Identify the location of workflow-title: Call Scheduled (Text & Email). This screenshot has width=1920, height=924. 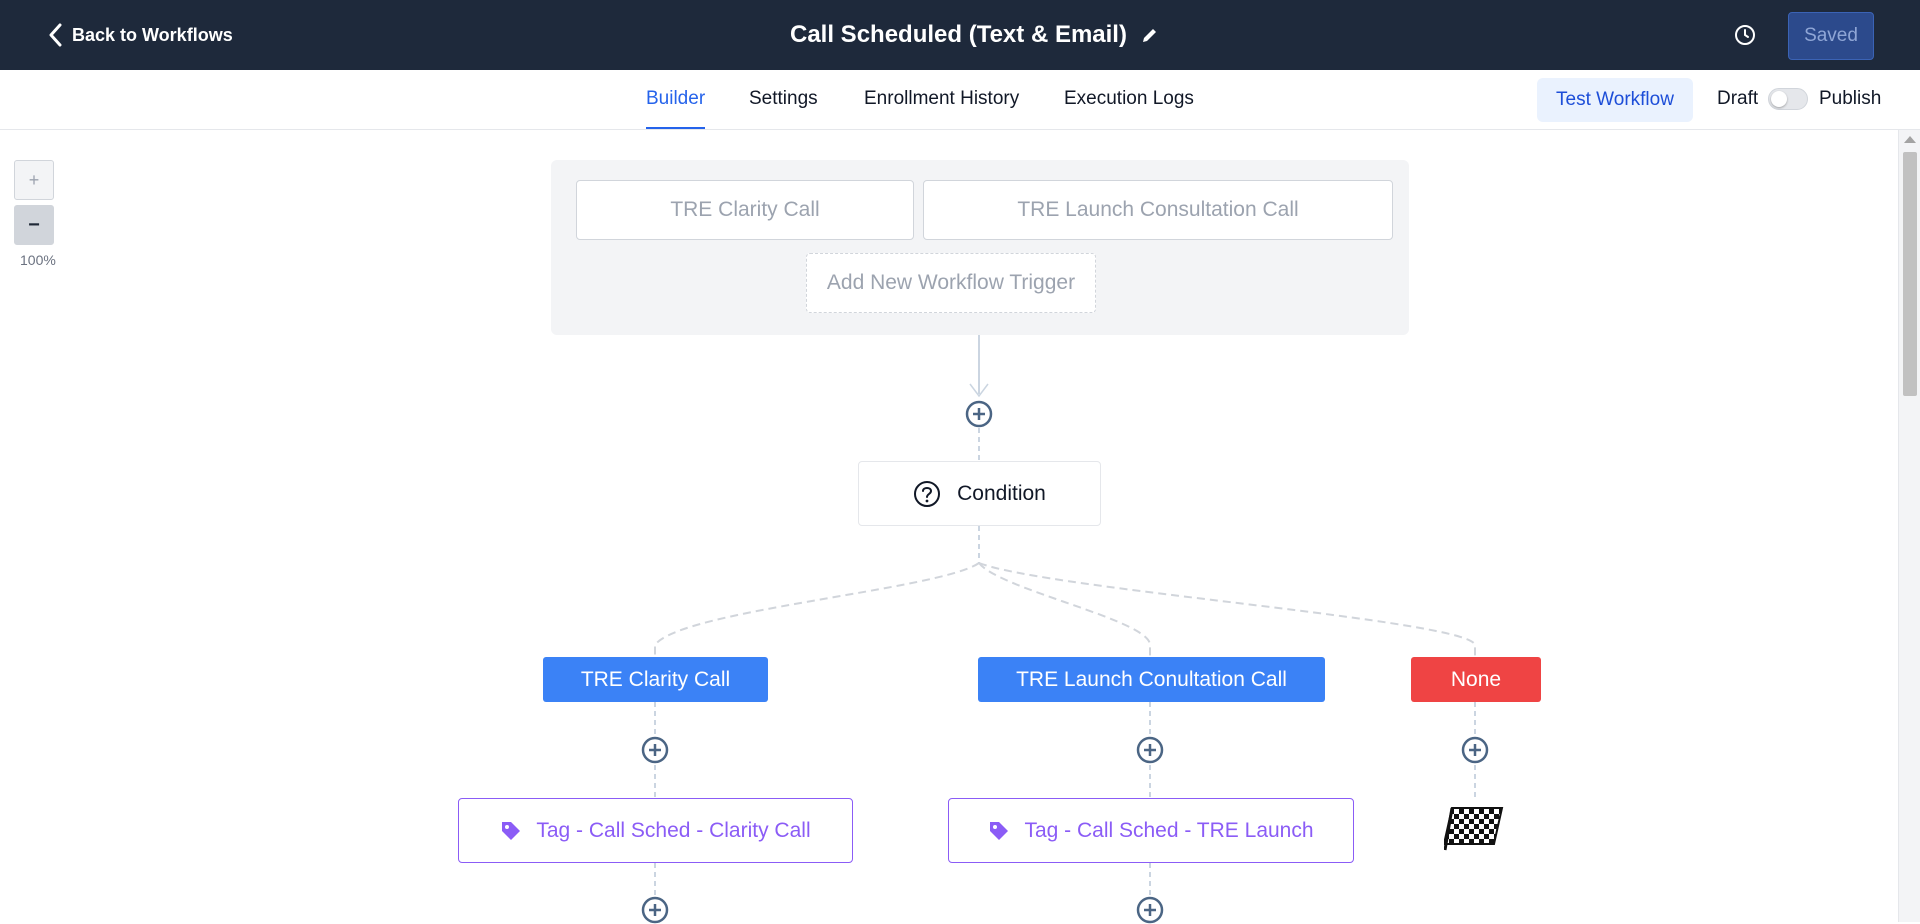
(958, 34).